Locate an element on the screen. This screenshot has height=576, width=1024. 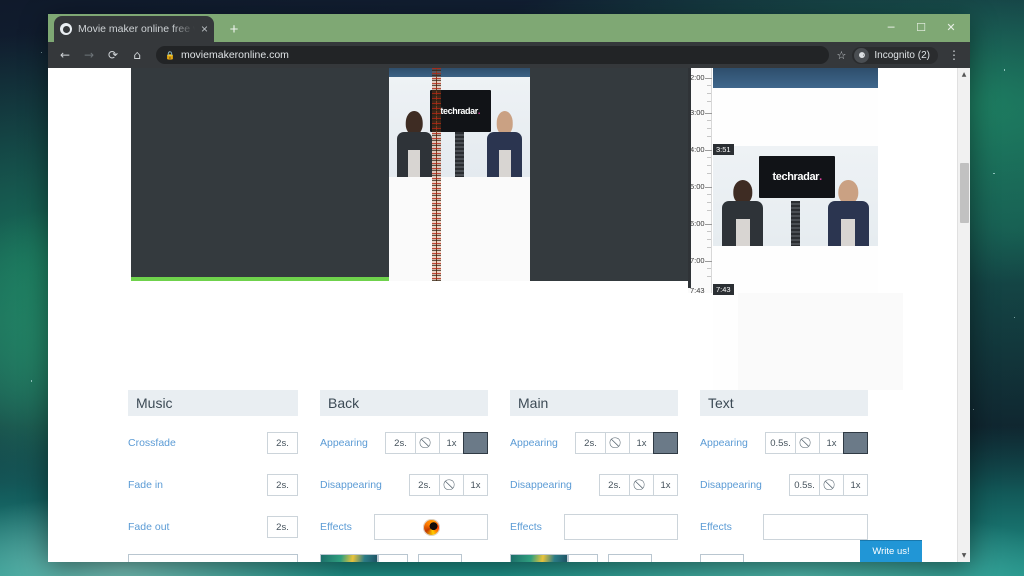
column-title-main: Main is located at coordinates (594, 403).